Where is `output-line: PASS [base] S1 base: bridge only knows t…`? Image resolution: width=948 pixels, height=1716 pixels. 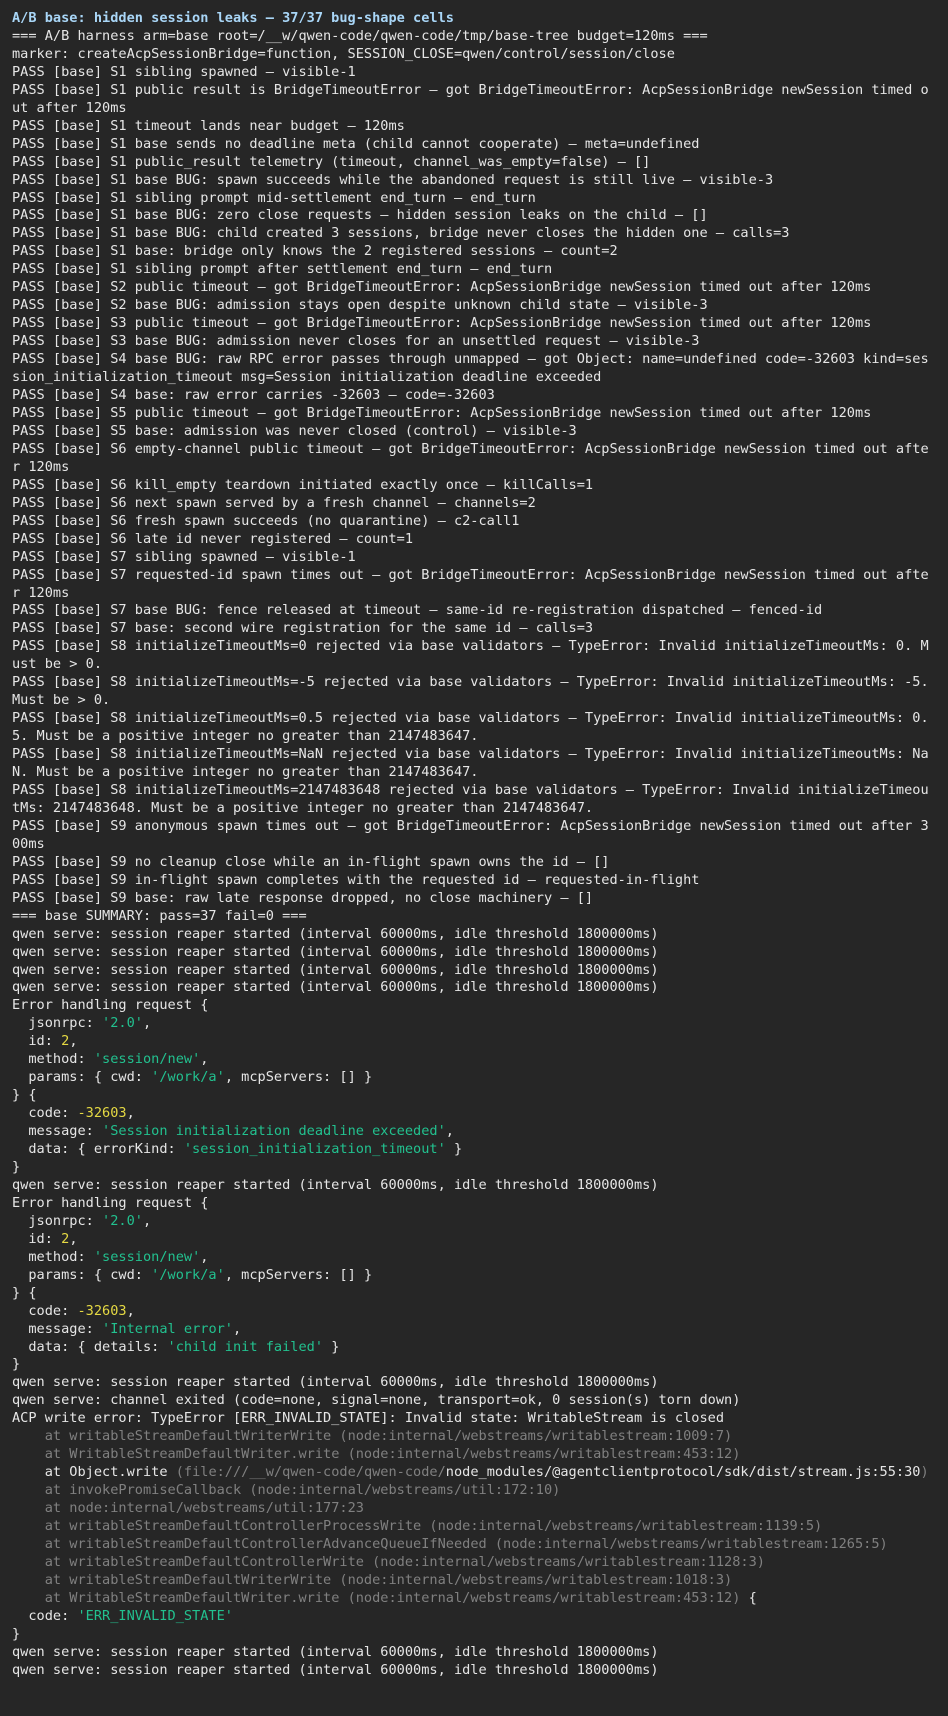
output-line: PASS [base] S1 base: bridge only knows t… is located at coordinates (474, 252).